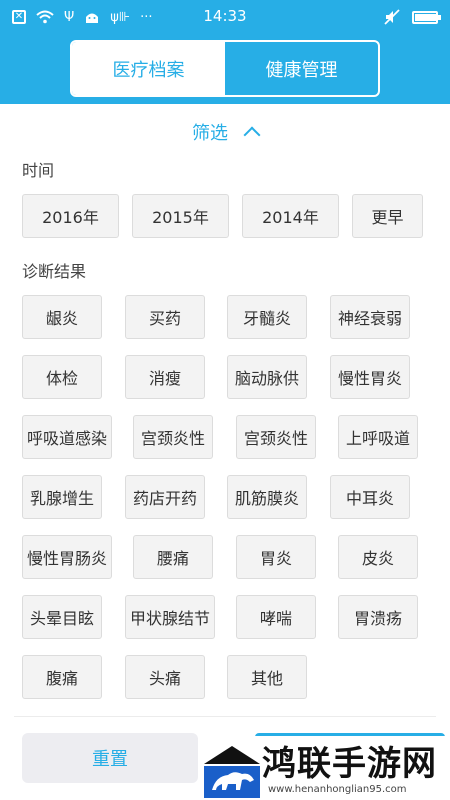 Image resolution: width=450 pixels, height=800 pixels. Describe the element at coordinates (290, 216) in the screenshot. I see `time-option-2014: 2014年` at that location.